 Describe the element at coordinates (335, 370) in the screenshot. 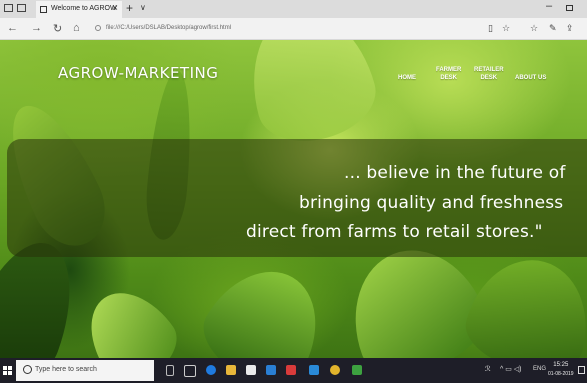

I see `chrome-icon` at that location.